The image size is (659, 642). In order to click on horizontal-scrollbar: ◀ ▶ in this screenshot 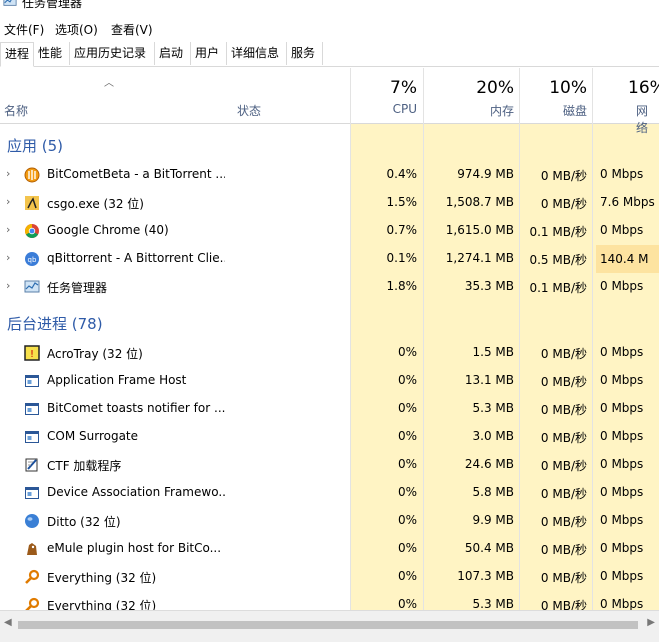, I will do `click(329, 626)`.